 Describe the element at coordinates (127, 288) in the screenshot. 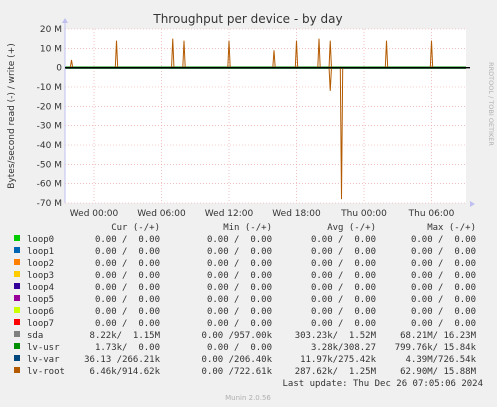

I see `legend-cur-loop4: 0.00 / 0.00` at that location.